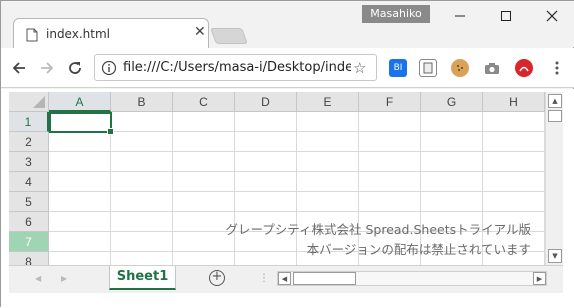 This screenshot has width=574, height=308. What do you see at coordinates (492, 68) in the screenshot?
I see `camera-extension-icon` at bounding box center [492, 68].